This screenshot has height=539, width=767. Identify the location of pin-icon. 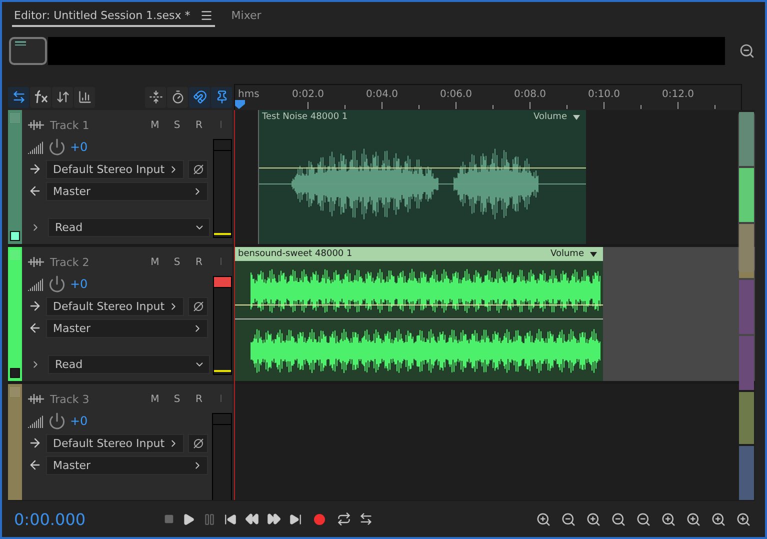
(221, 97).